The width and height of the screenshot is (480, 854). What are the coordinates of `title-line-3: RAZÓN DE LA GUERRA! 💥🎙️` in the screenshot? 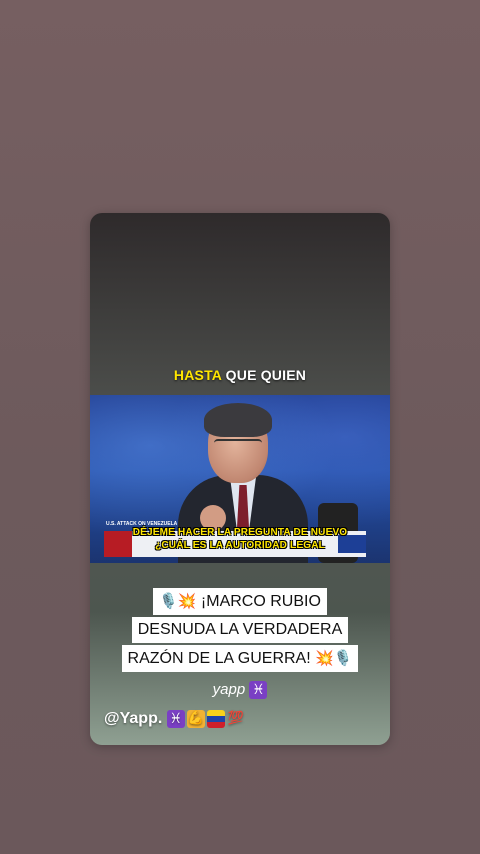 It's located at (240, 658).